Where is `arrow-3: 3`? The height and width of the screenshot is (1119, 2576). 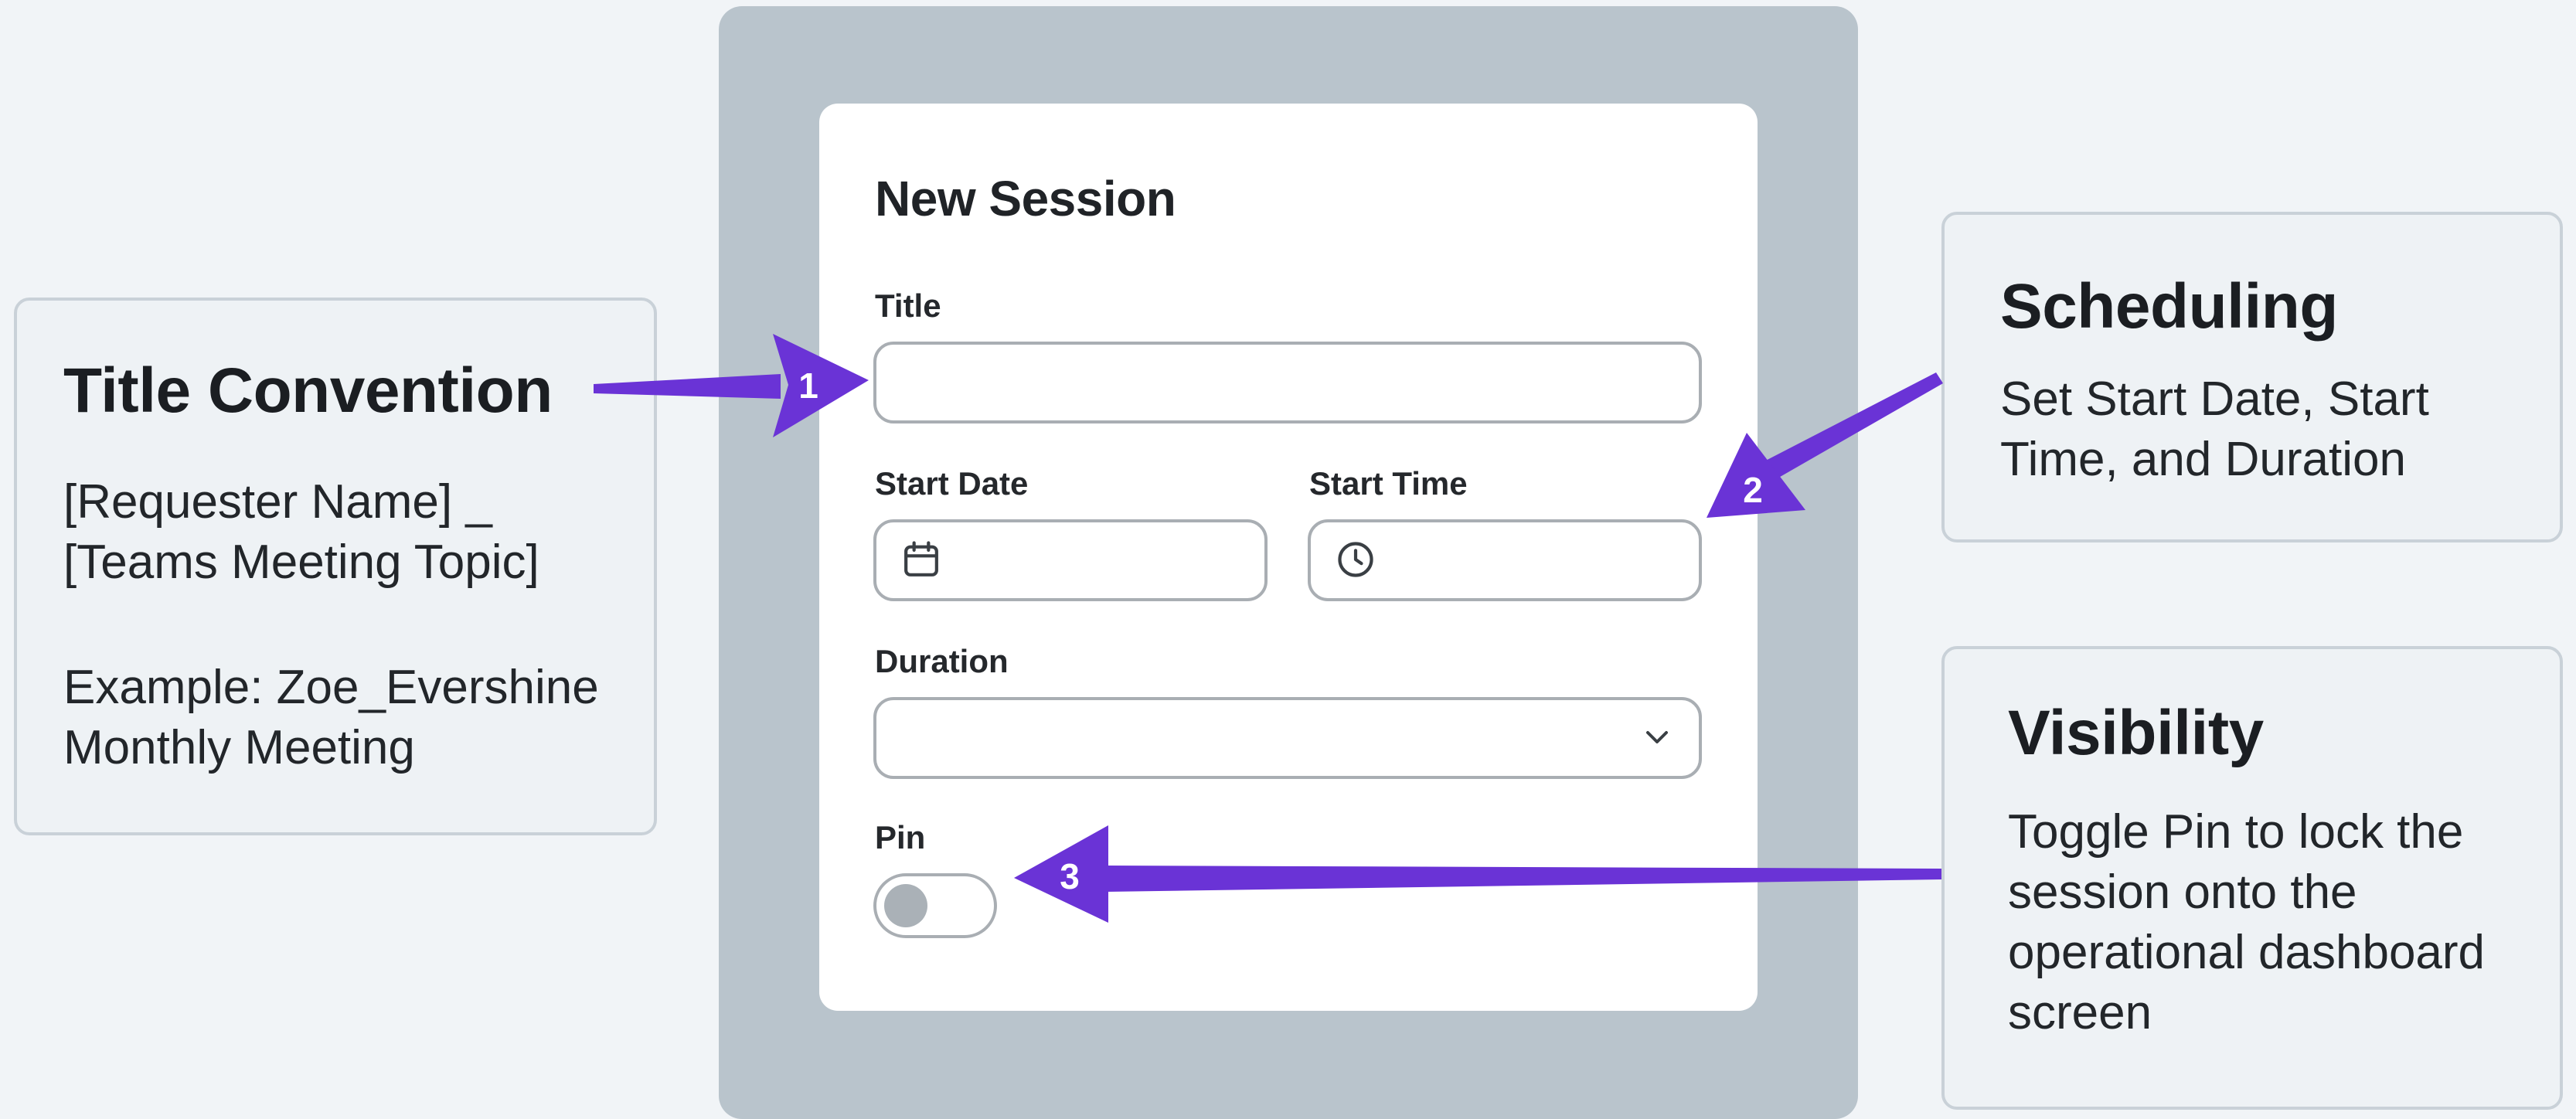
arrow-3: 3 is located at coordinates (1477, 874).